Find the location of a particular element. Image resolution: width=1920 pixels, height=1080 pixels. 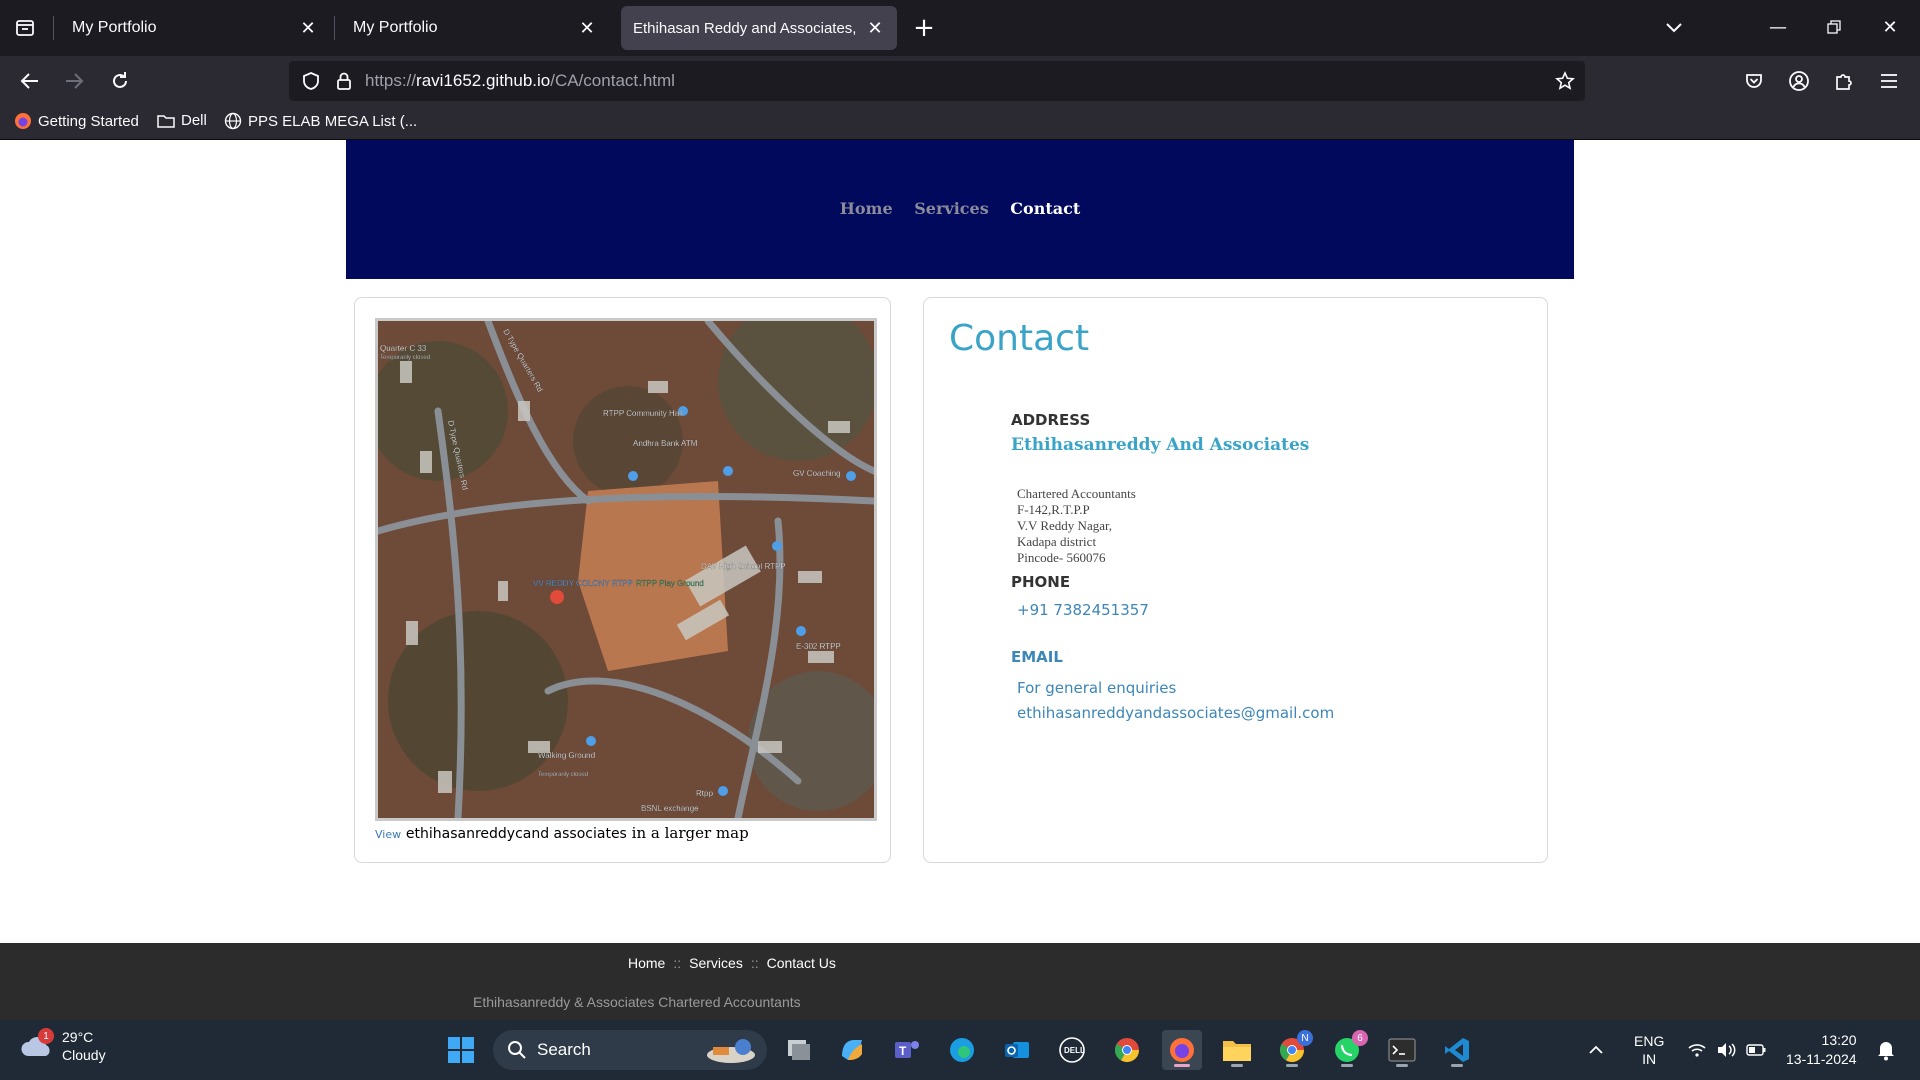

url-host: ravi1652.github.io is located at coordinates (483, 80).